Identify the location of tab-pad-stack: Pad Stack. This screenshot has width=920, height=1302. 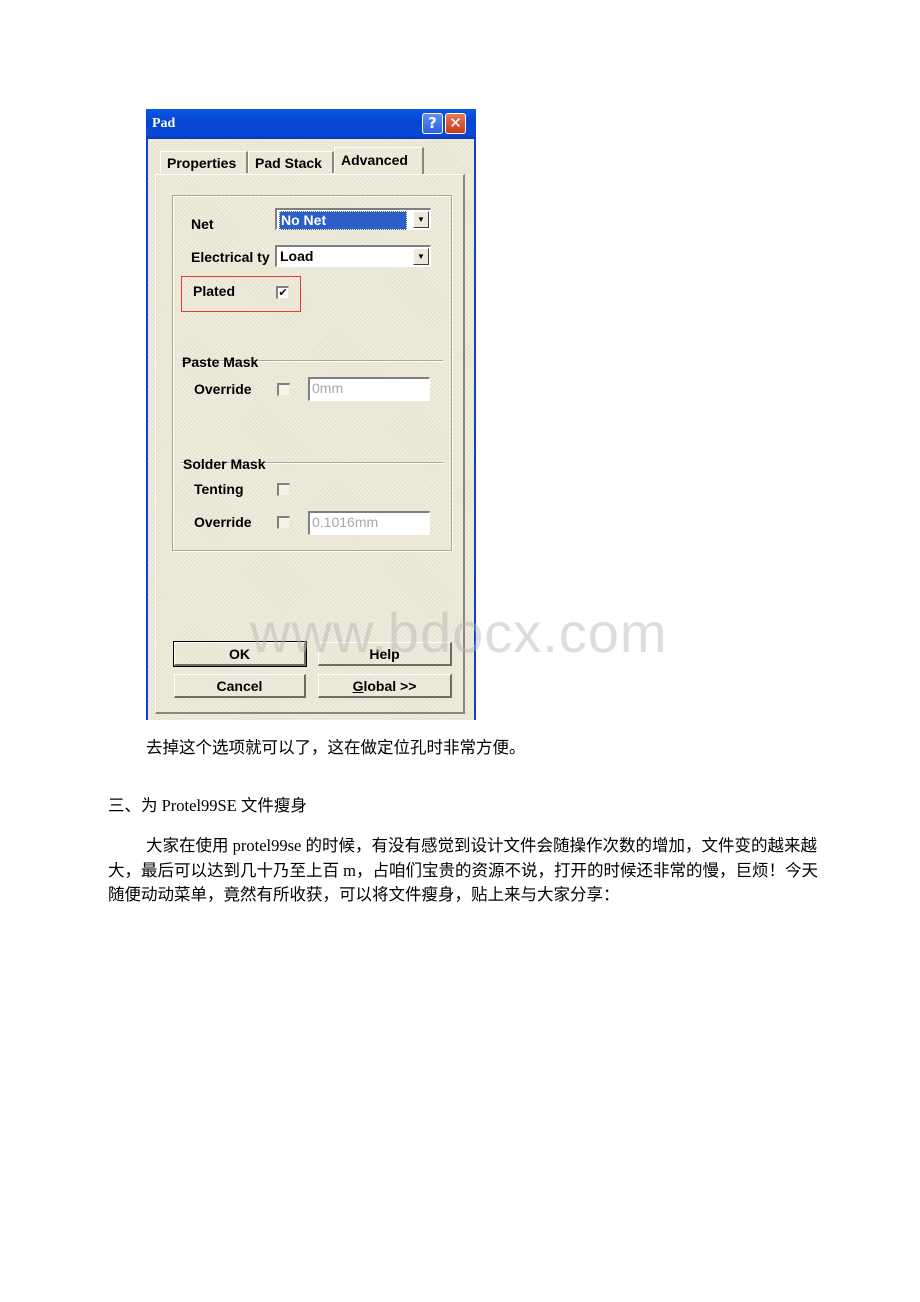
(291, 162).